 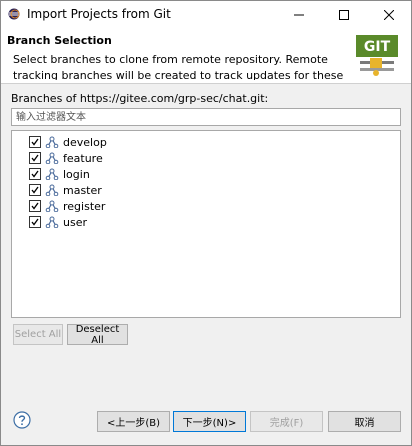 What do you see at coordinates (99, 14) in the screenshot?
I see `window-title: Import Projects from Git` at bounding box center [99, 14].